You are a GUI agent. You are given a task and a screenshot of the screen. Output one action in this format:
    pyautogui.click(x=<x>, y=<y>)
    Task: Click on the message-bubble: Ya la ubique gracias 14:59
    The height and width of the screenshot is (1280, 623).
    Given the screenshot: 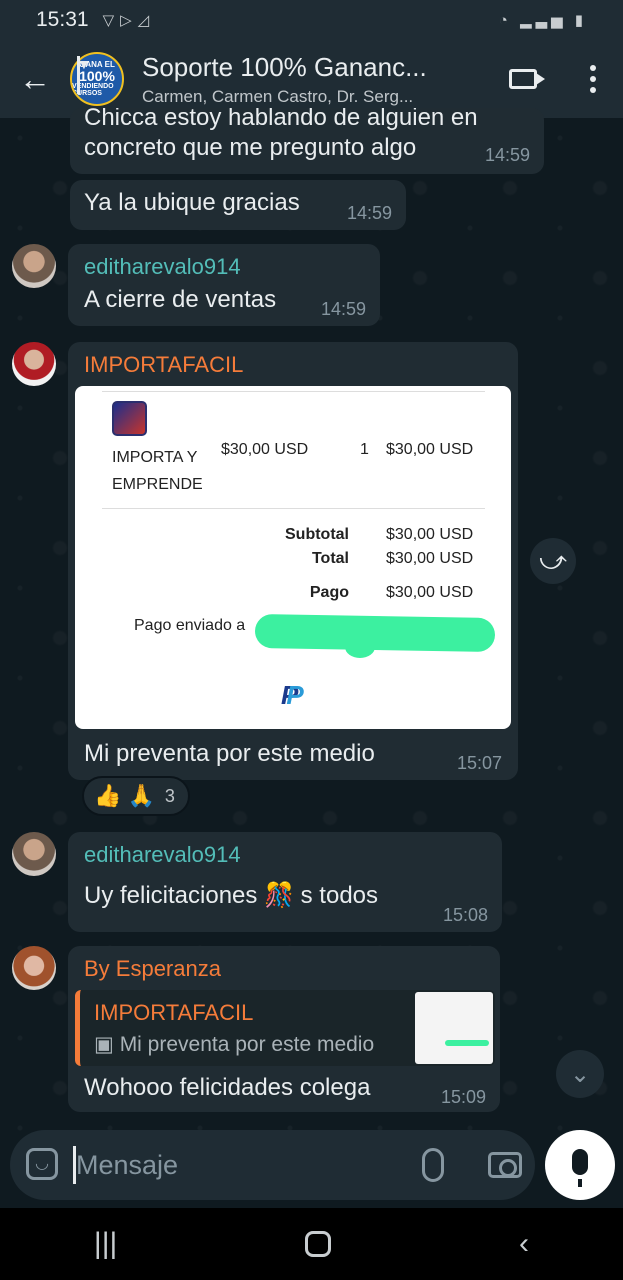 What is the action you would take?
    pyautogui.click(x=238, y=205)
    